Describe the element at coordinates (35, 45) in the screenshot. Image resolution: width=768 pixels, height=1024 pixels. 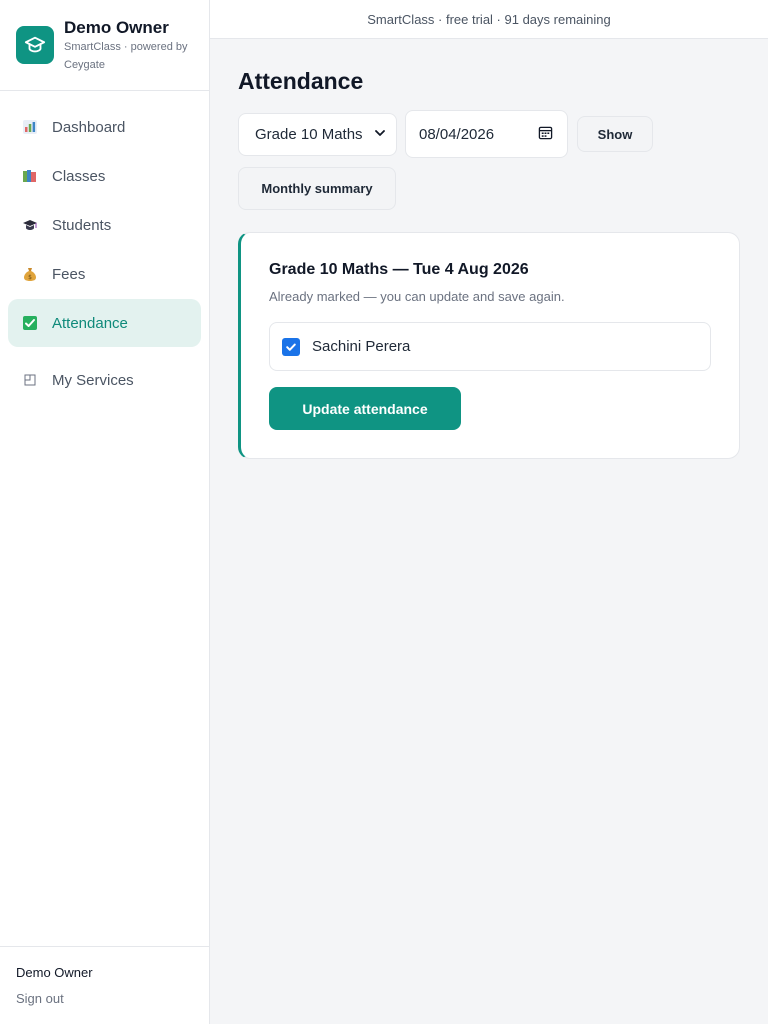
I see `graduation-cap-logo-icon` at that location.